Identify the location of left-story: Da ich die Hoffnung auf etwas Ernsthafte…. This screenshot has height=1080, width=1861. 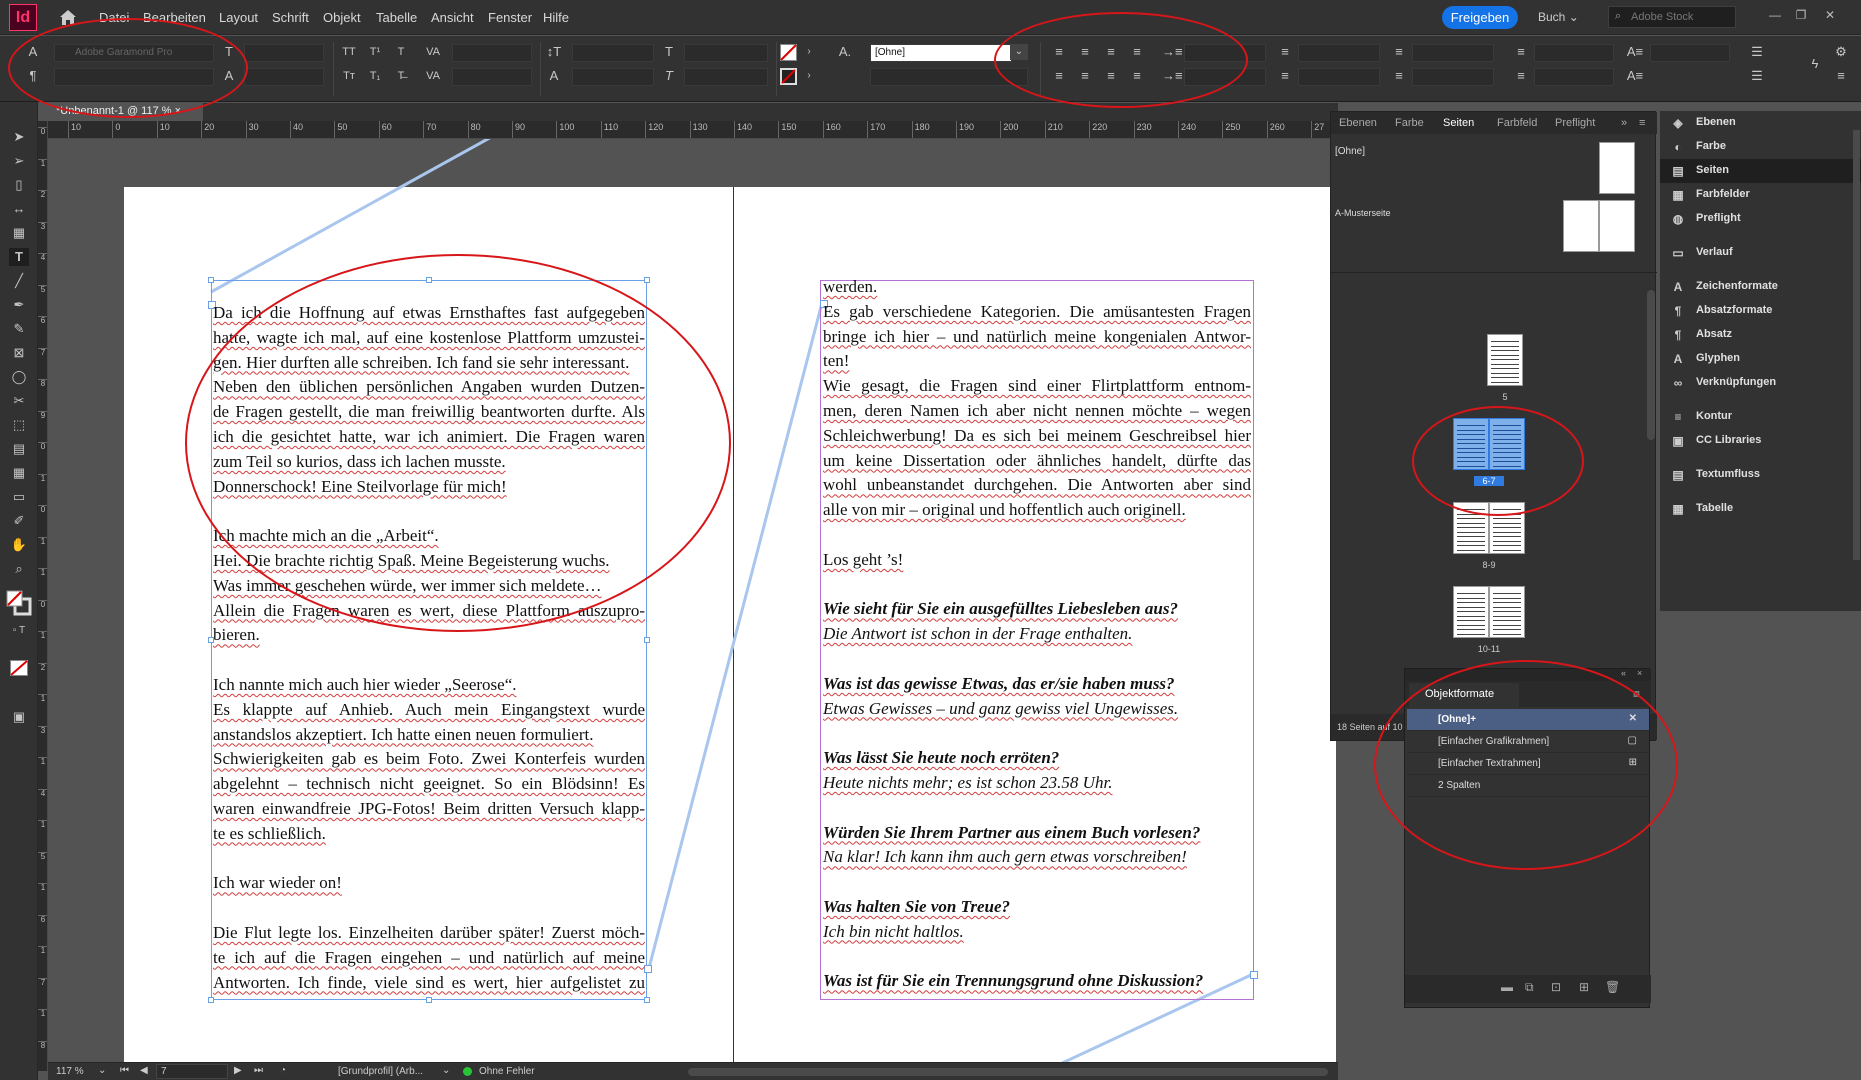
(429, 648).